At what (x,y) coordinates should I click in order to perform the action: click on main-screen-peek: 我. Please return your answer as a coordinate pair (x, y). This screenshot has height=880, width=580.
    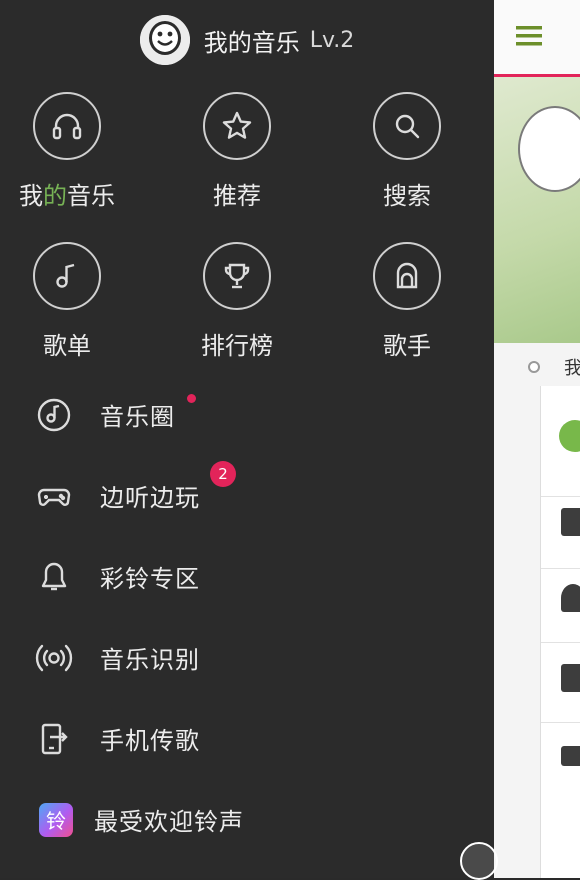
    Looking at the image, I should click on (537, 439).